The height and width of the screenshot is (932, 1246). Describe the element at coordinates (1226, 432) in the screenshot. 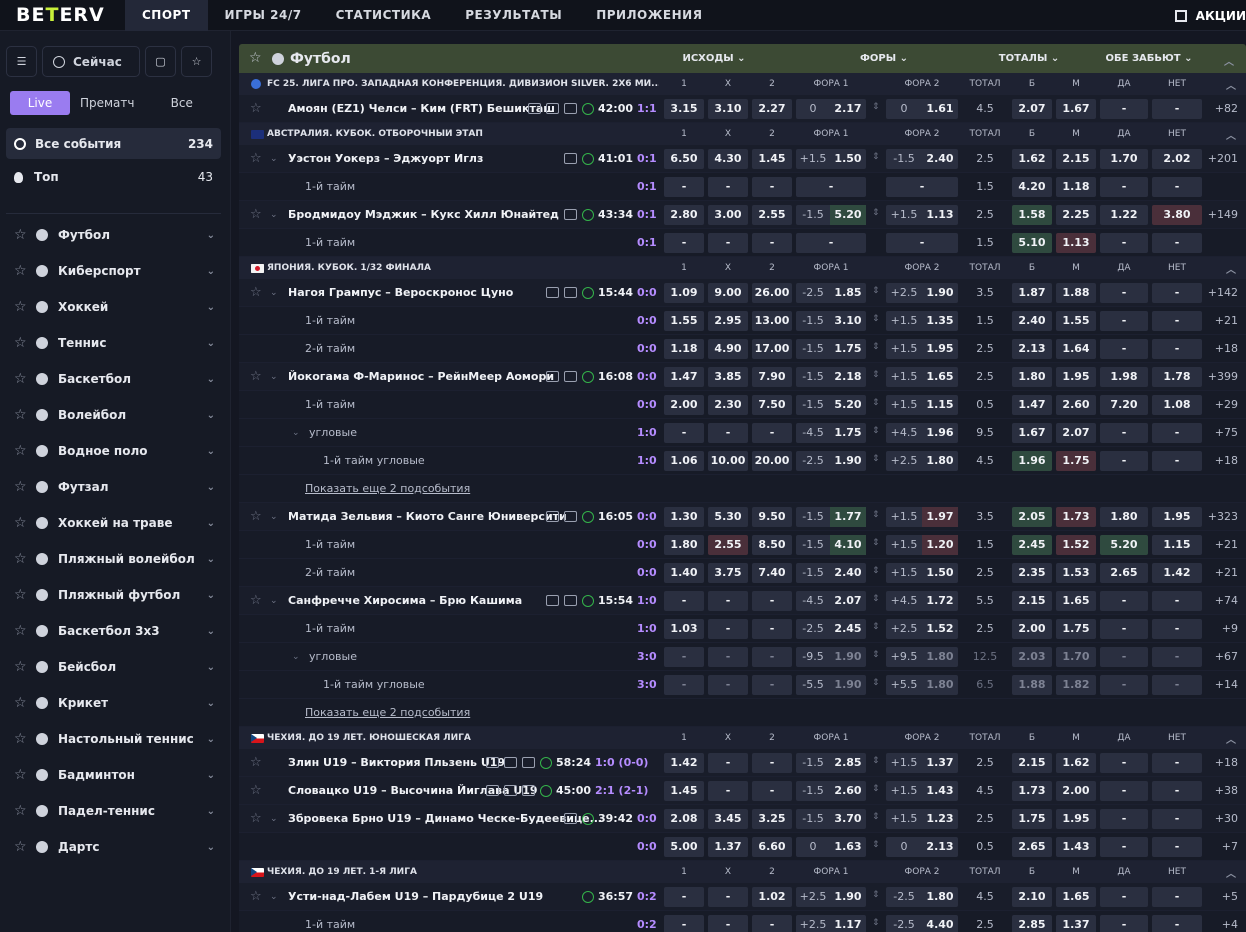

I see `more-markets-link: +75` at that location.